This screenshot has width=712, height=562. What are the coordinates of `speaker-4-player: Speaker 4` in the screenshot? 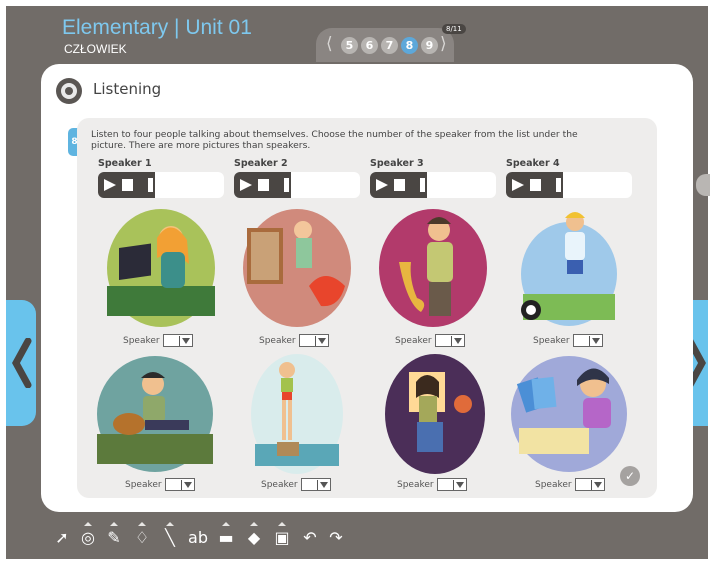 It's located at (569, 178).